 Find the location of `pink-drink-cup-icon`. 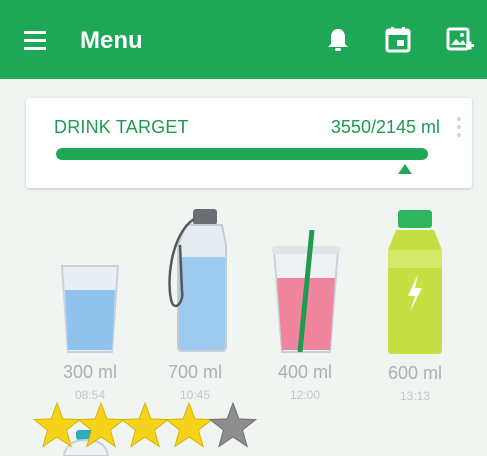

pink-drink-cup-icon is located at coordinates (306, 291).